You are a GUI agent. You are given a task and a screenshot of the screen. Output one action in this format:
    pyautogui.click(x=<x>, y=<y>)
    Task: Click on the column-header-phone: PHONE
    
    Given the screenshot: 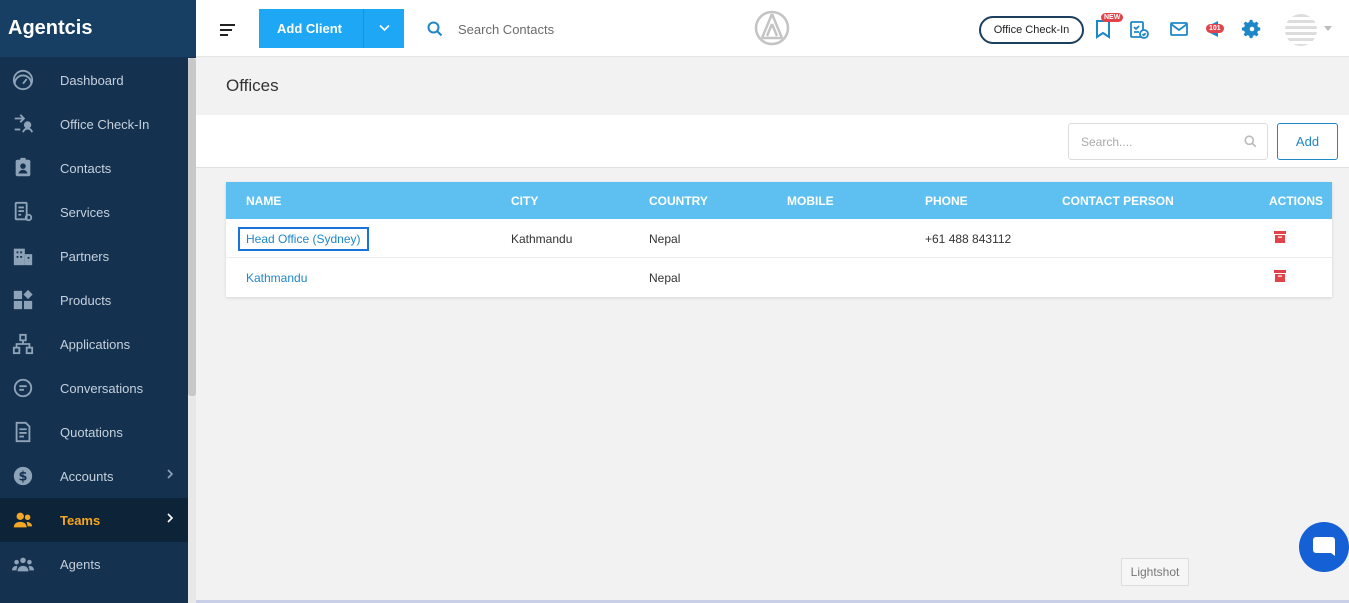 What is the action you would take?
    pyautogui.click(x=946, y=201)
    